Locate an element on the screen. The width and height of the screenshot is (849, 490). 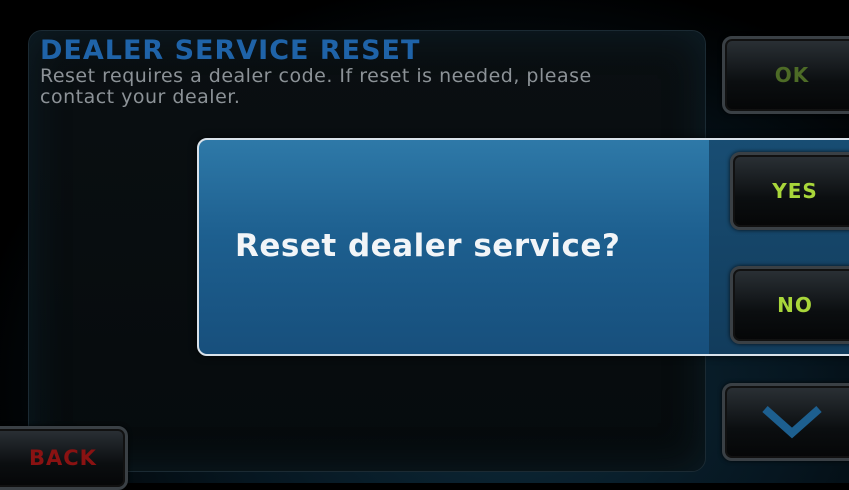
scroll-down-button is located at coordinates (785, 422).